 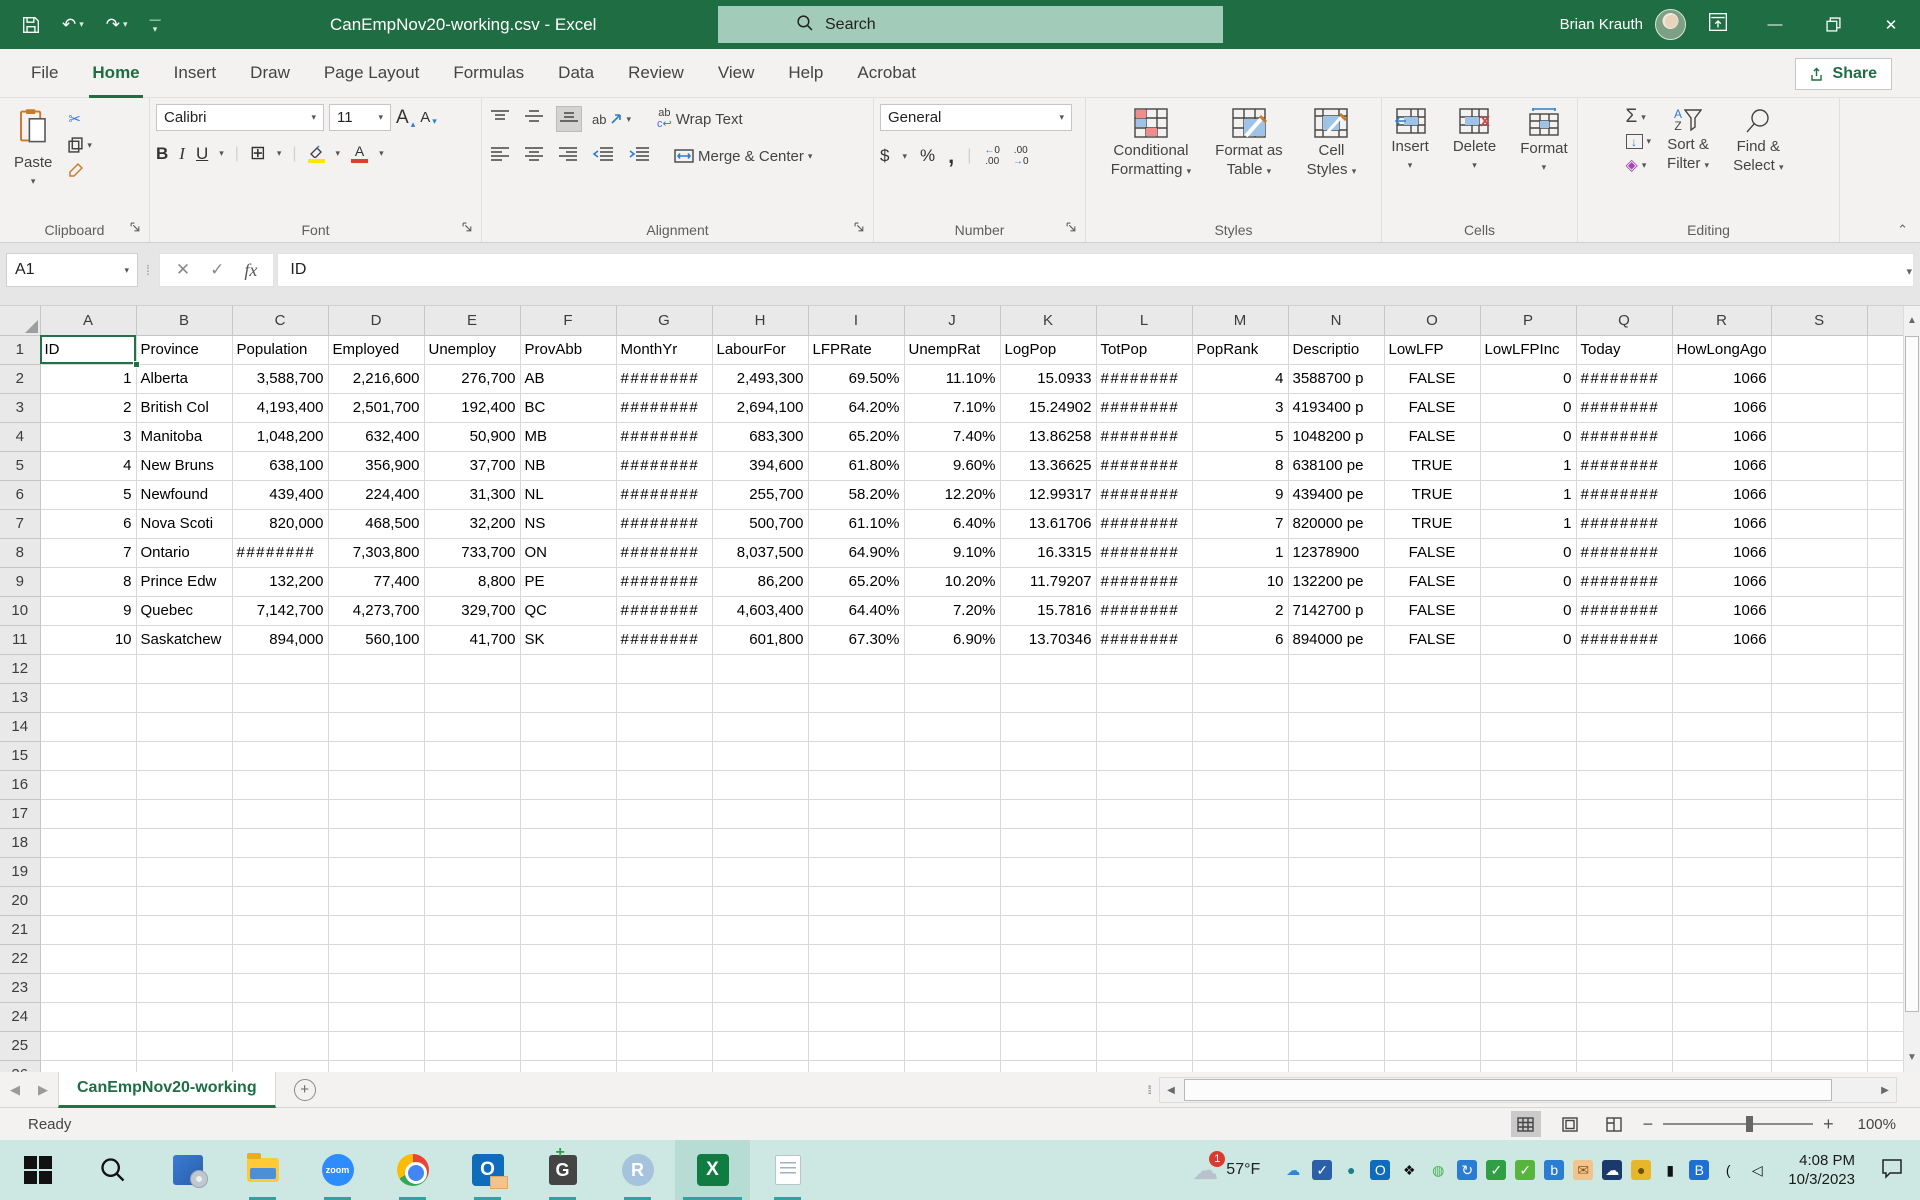 What do you see at coordinates (534, 156) in the screenshot?
I see `align-center-icon` at bounding box center [534, 156].